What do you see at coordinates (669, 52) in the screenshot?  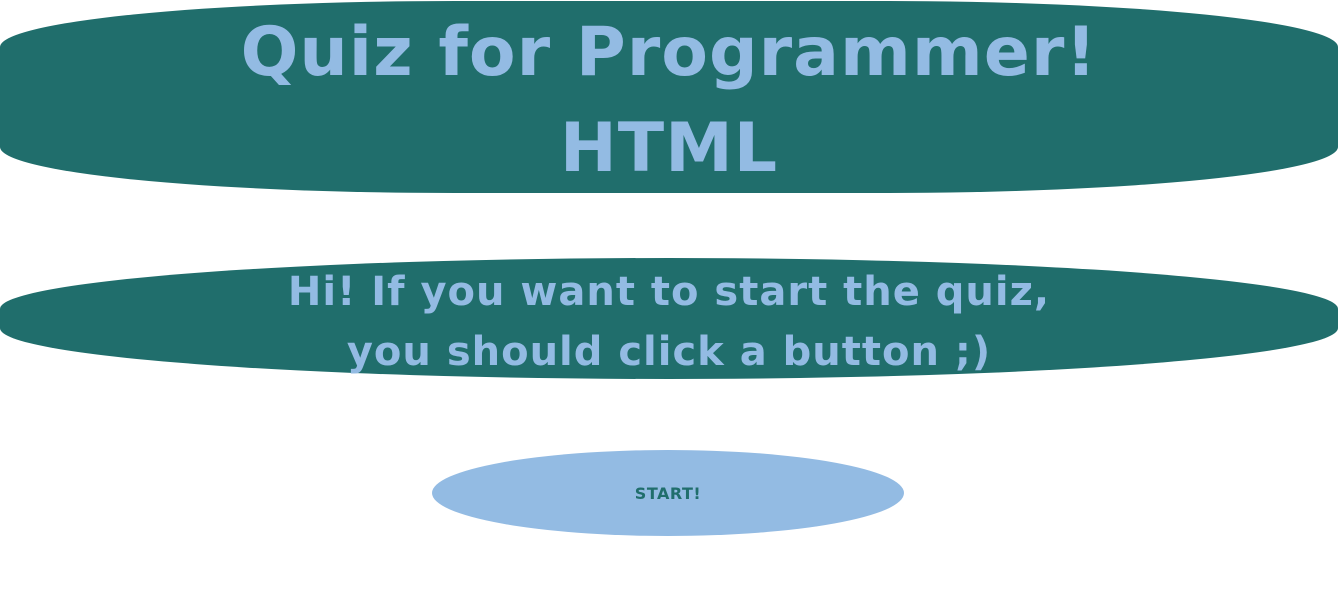 I see `page-title: Quiz for Programmer!` at bounding box center [669, 52].